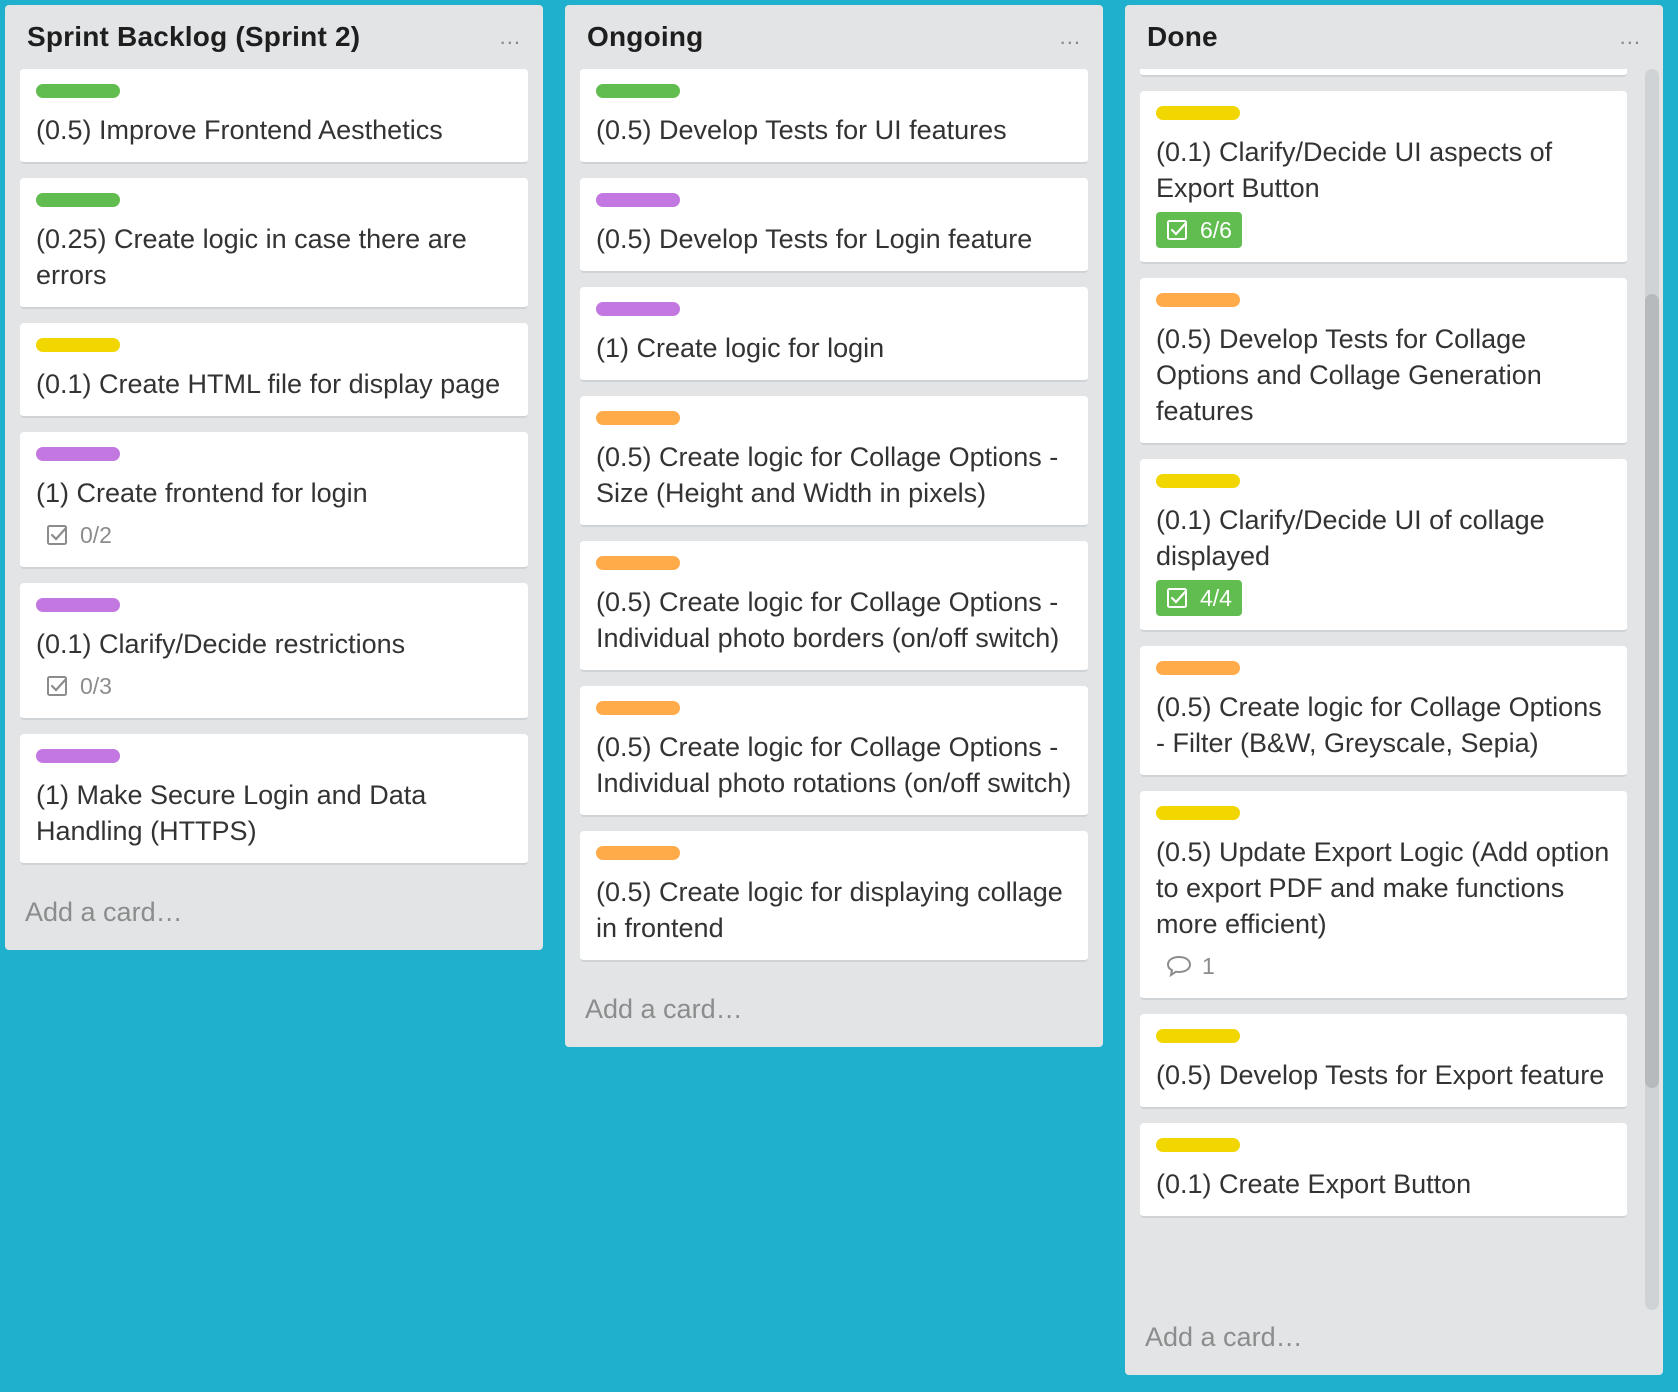  I want to click on card: (0.1) Clarify/Decide restrictions 0/3, so click(274, 651).